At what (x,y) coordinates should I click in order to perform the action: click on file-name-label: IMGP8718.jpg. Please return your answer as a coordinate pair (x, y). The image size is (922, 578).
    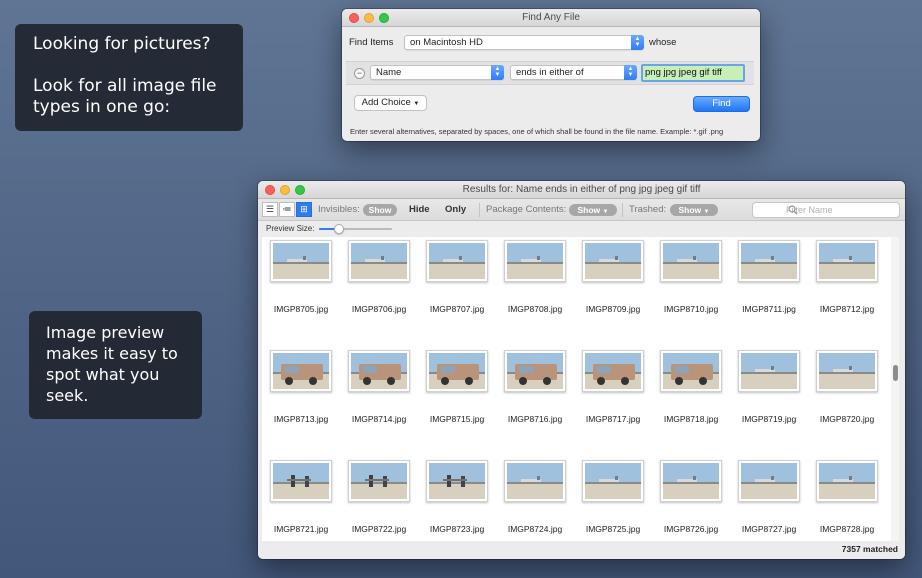
    Looking at the image, I should click on (691, 419).